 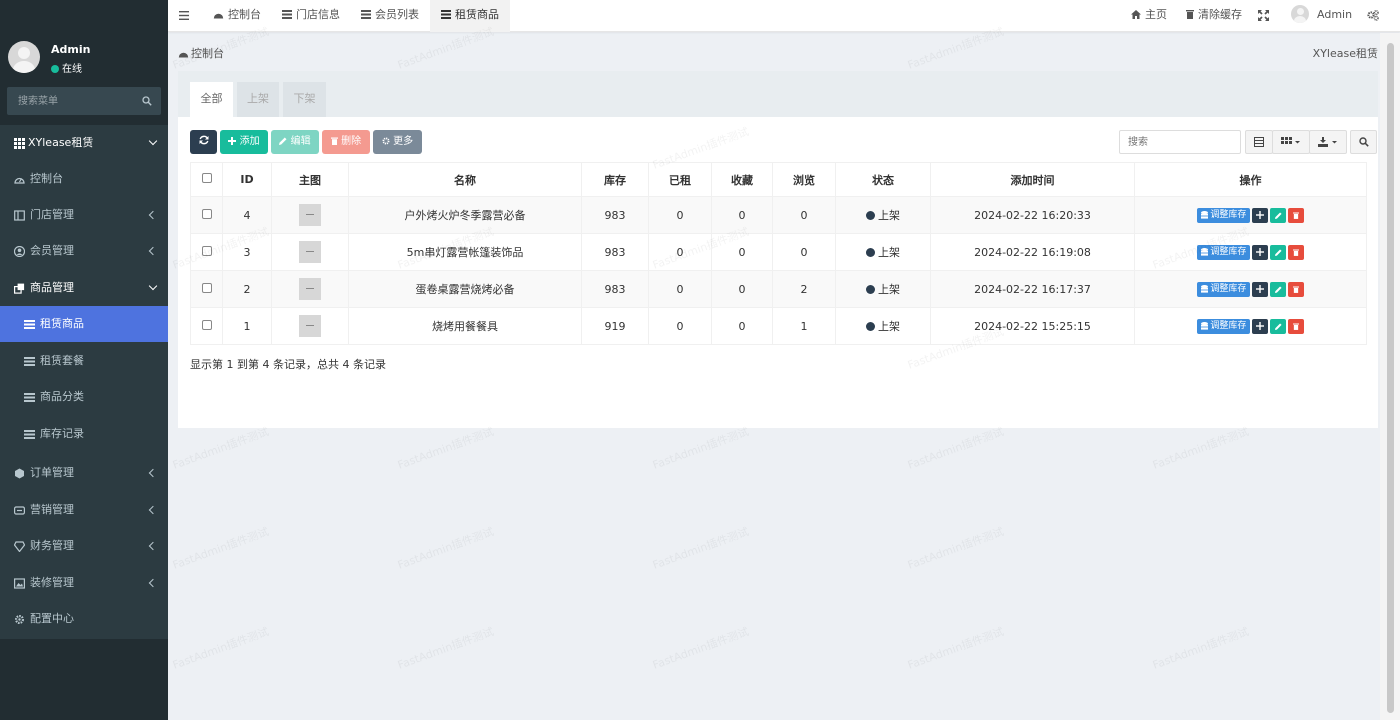 What do you see at coordinates (258, 99) in the screenshot?
I see `tab-on-shelf: 上架` at bounding box center [258, 99].